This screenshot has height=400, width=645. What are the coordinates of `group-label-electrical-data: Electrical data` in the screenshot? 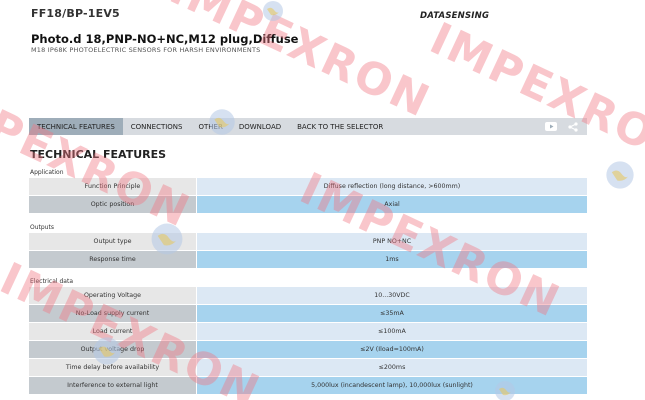 It's located at (51, 281).